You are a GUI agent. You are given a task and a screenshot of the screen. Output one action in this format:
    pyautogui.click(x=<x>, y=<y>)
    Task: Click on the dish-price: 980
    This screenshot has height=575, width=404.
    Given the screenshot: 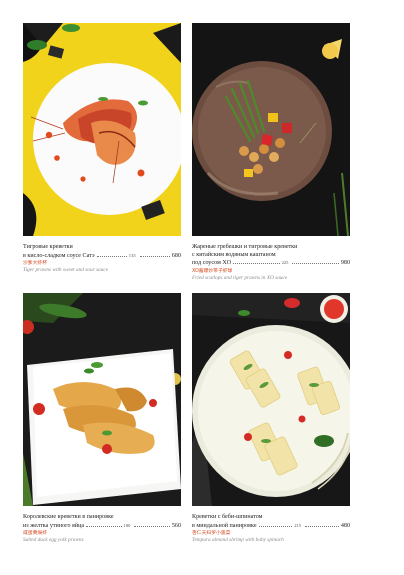 What is the action you would take?
    pyautogui.click(x=345, y=263)
    